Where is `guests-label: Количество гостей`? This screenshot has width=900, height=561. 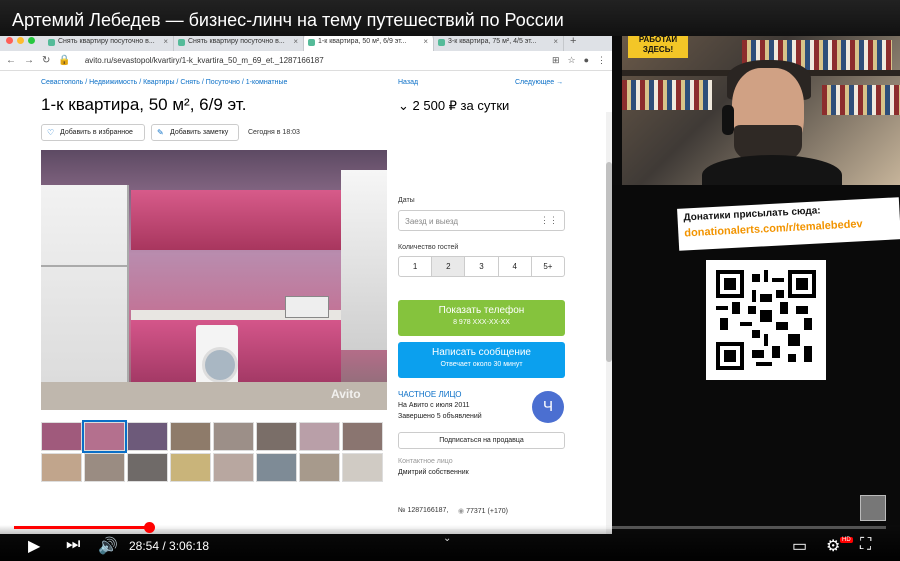 guests-label: Количество гостей is located at coordinates (428, 247).